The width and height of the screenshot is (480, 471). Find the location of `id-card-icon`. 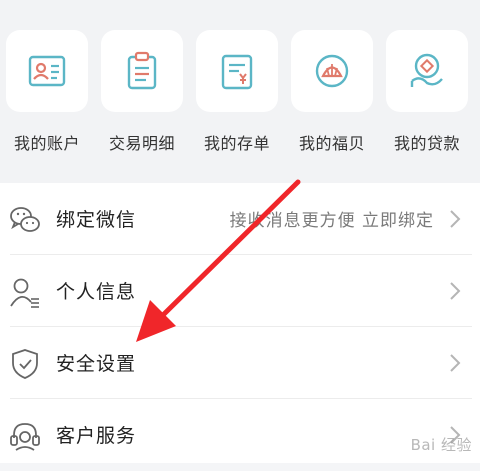

id-card-icon is located at coordinates (47, 71).